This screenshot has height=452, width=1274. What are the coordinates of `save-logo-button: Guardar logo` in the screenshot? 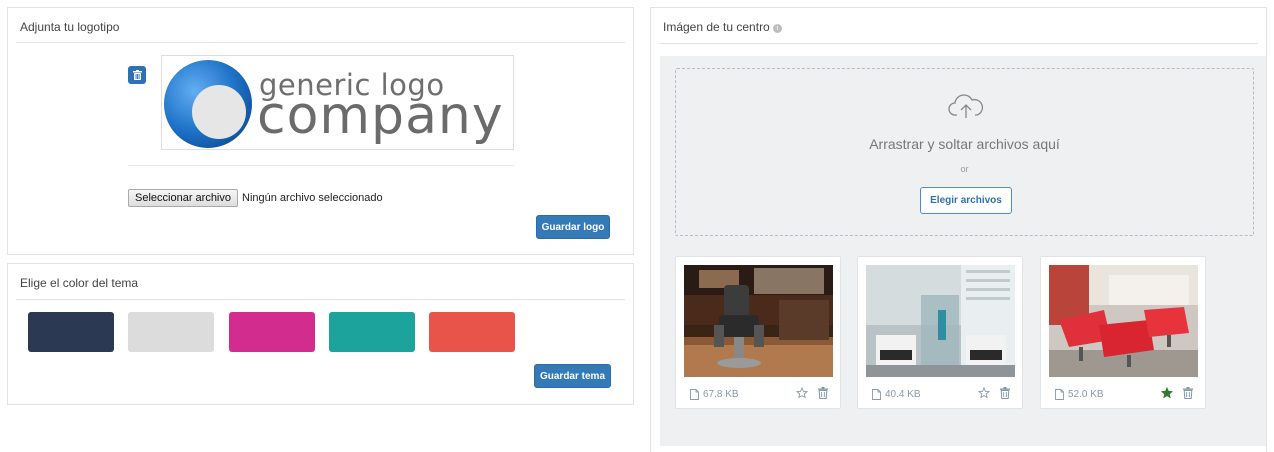 It's located at (573, 227).